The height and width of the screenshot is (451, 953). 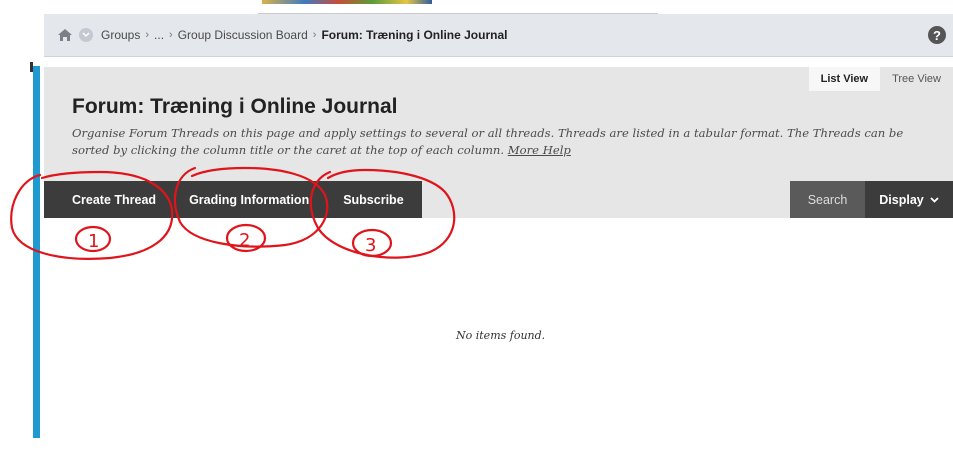 I want to click on create-thread-button: Create Thread, so click(x=107, y=199).